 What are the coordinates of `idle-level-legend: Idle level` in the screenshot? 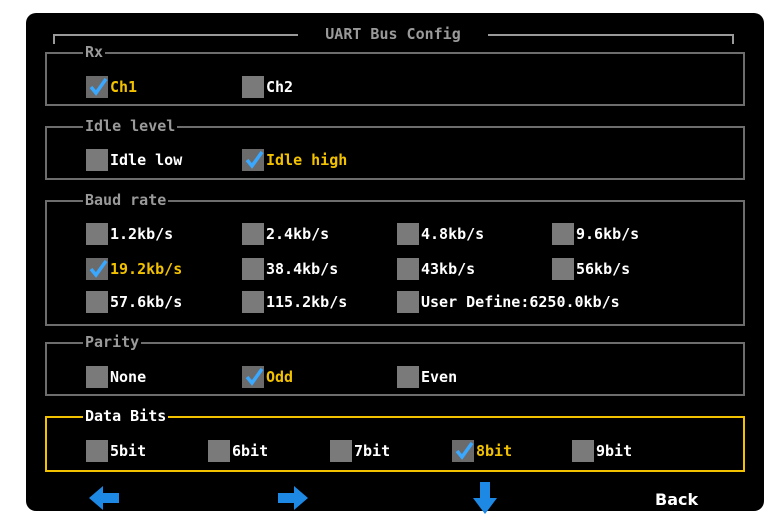 It's located at (130, 126).